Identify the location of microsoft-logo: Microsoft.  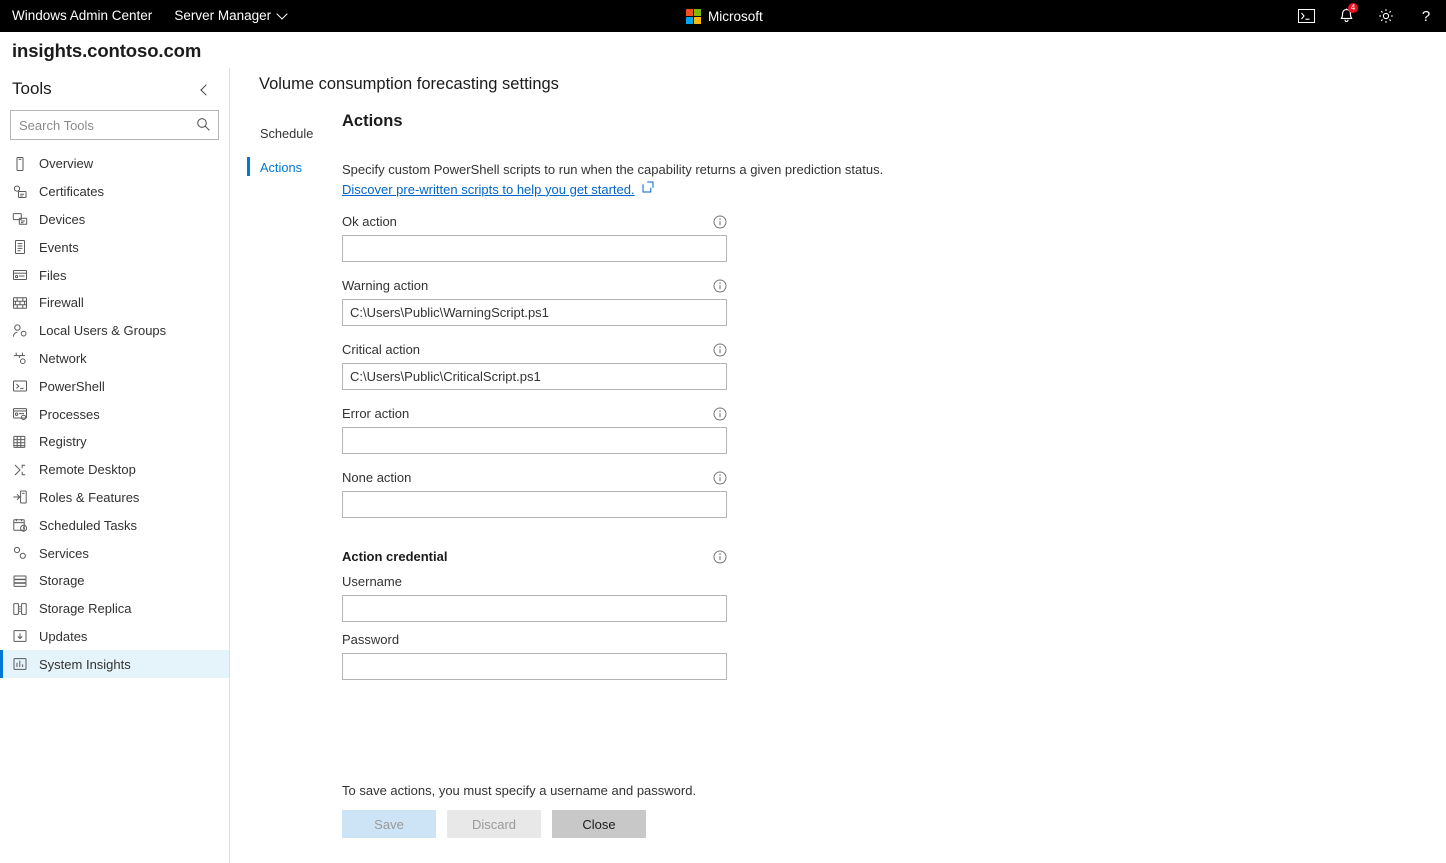
(724, 16).